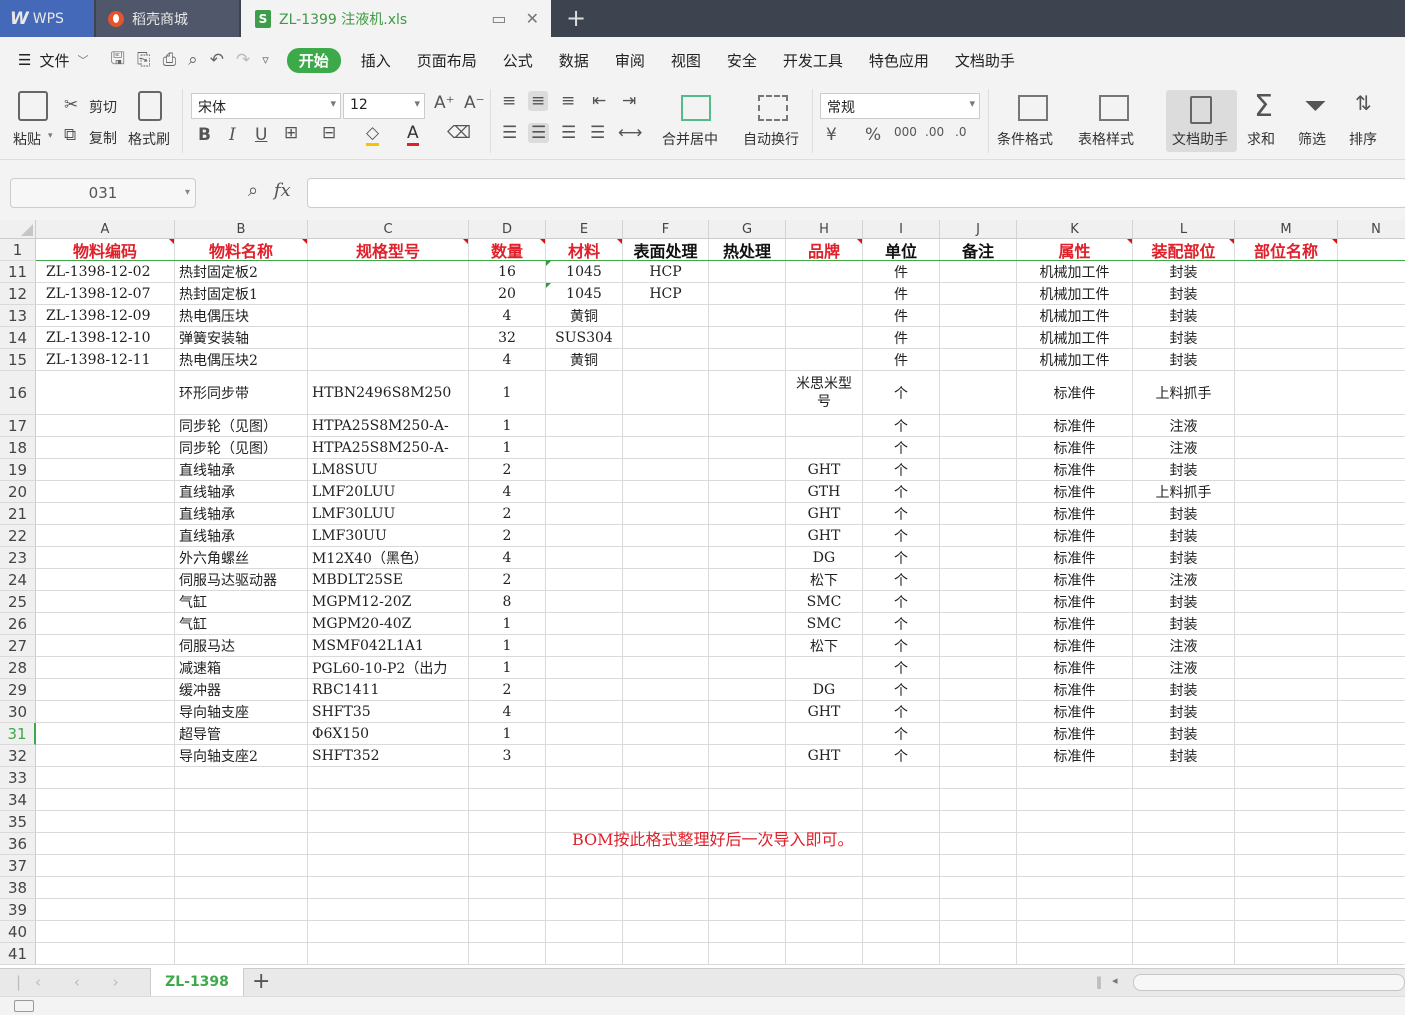  Describe the element at coordinates (388, 536) in the screenshot. I see `cell-c22: LMF30UU` at that location.